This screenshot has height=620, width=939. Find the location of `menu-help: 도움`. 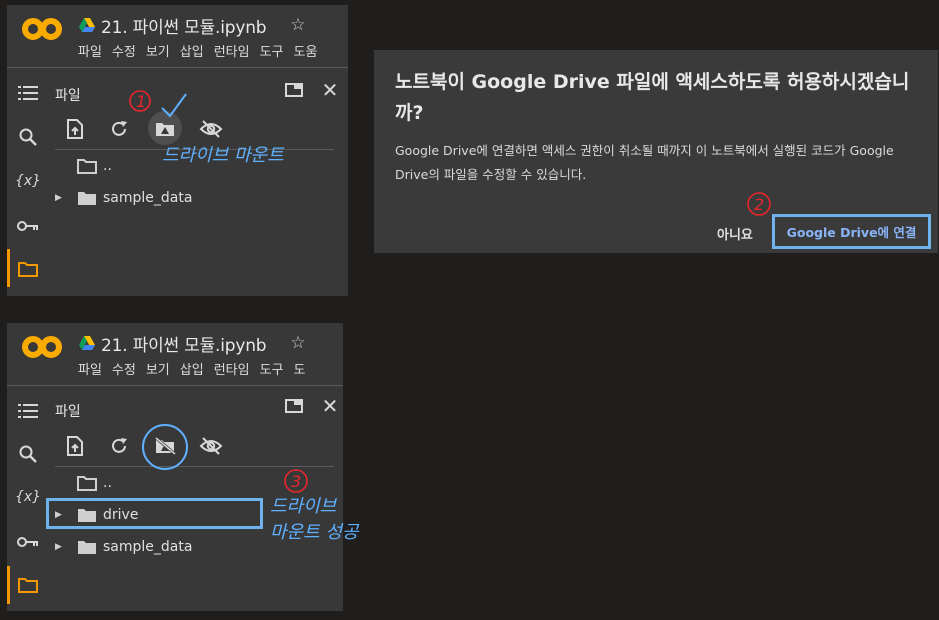

menu-help: 도움 is located at coordinates (306, 50).